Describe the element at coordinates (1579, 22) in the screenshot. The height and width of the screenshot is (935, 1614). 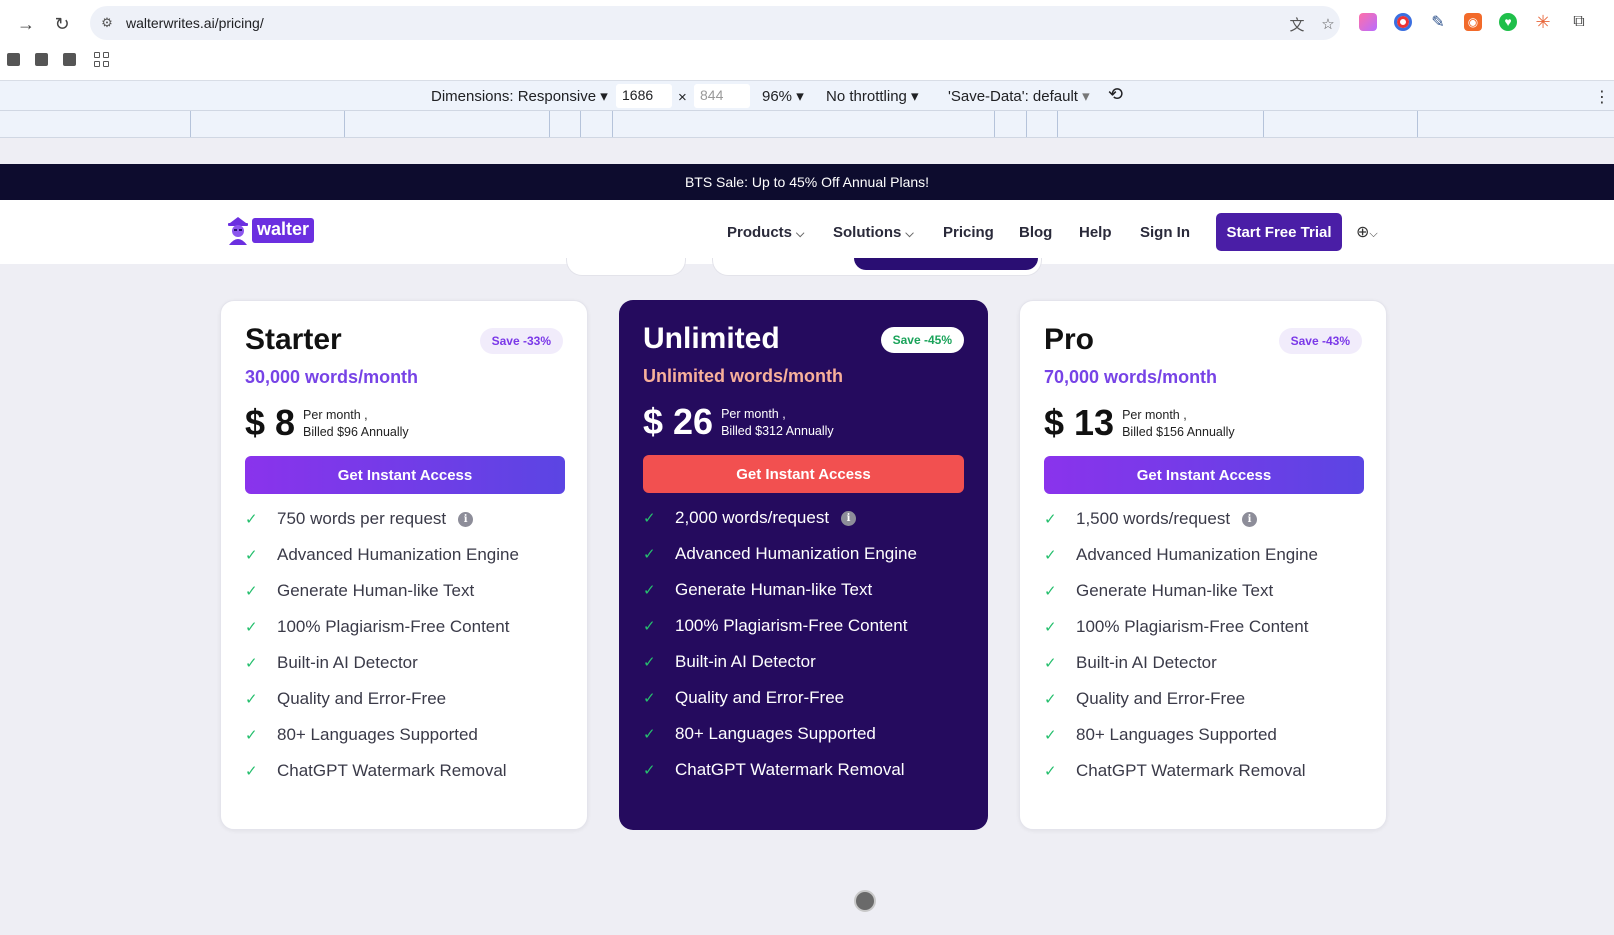
I see `extensions-puzzle-icon: ⧉` at that location.